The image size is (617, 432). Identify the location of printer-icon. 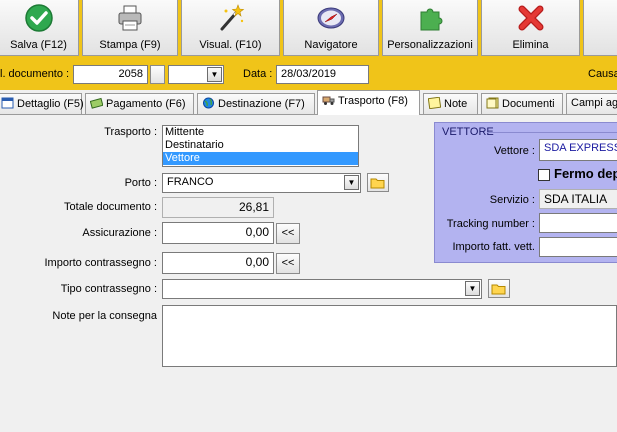
(130, 18).